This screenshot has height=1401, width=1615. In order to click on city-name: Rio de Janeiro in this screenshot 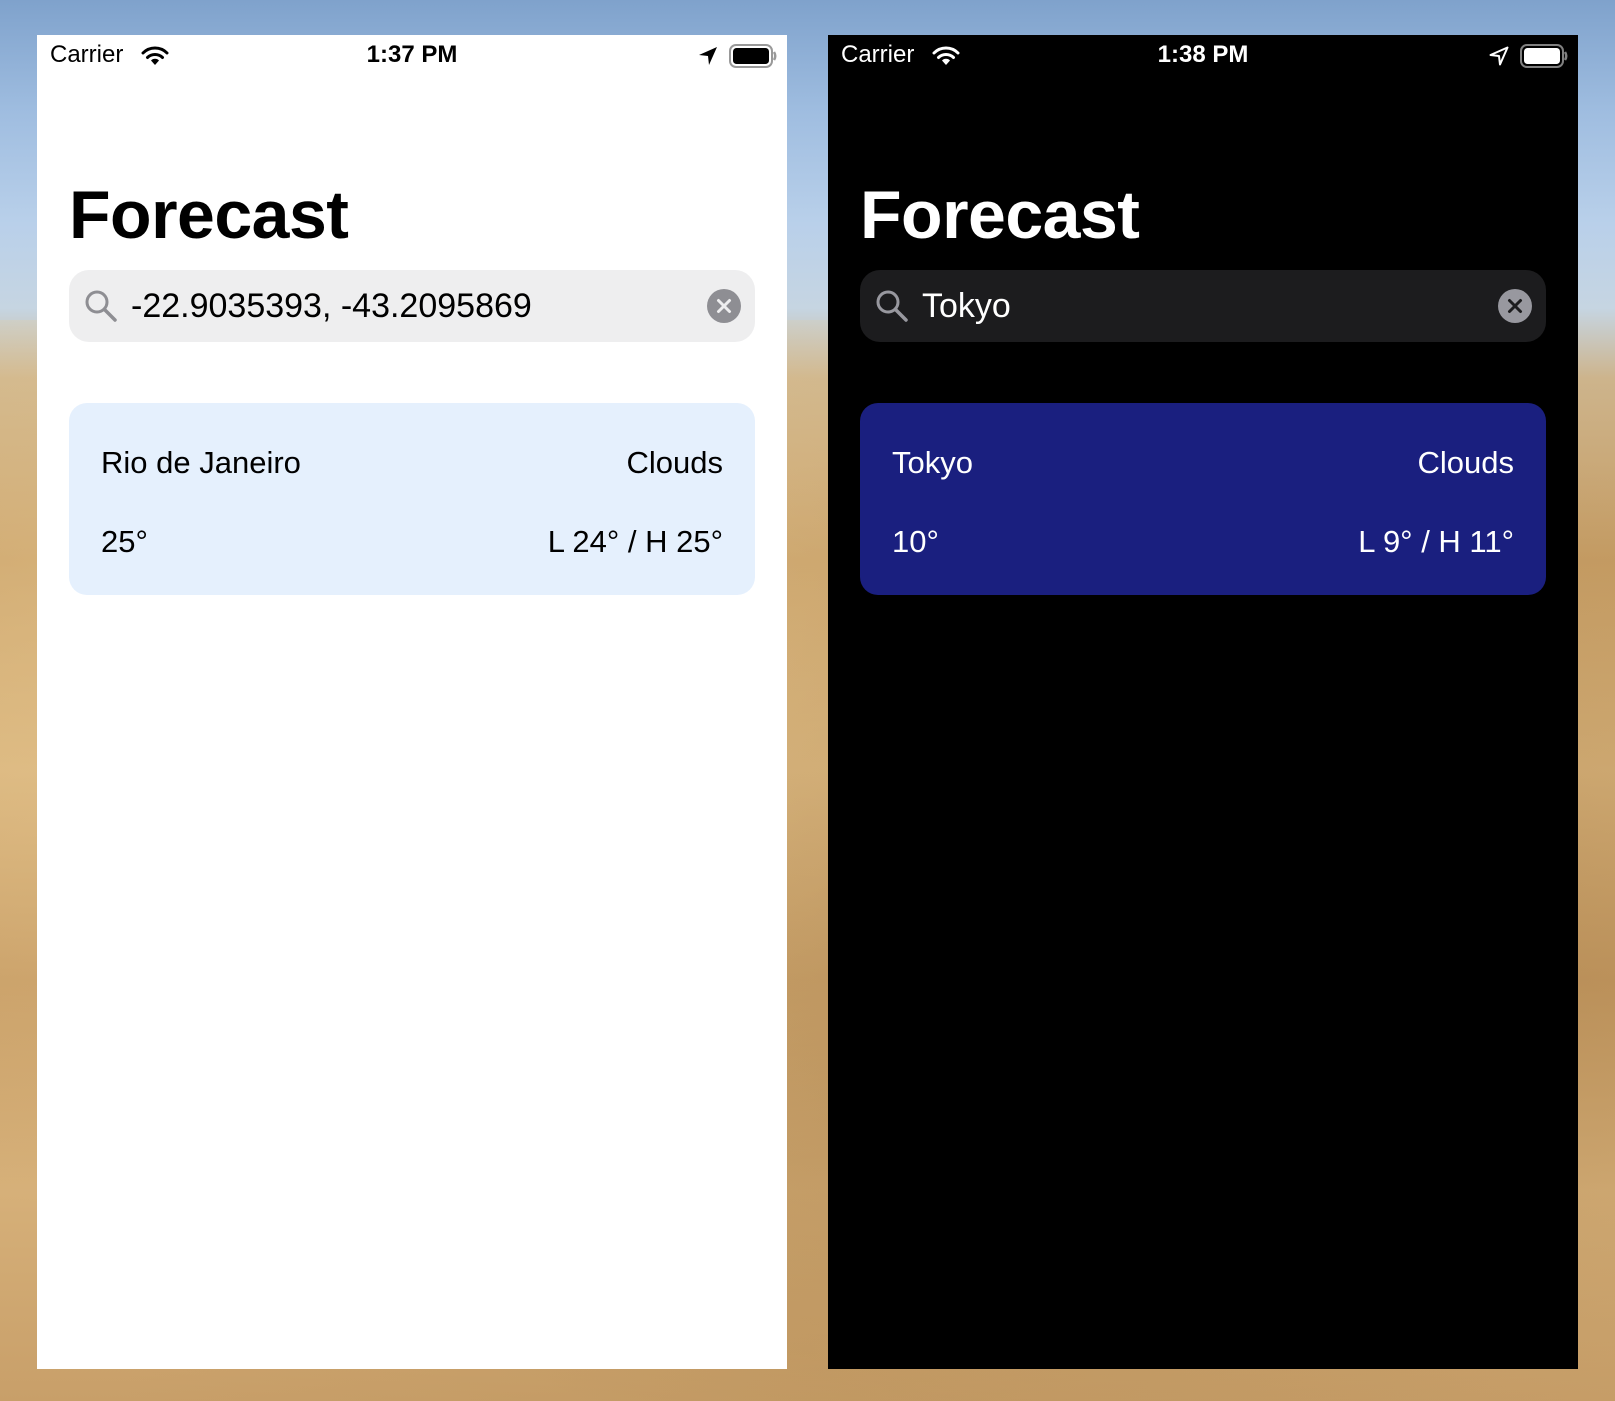, I will do `click(201, 462)`.